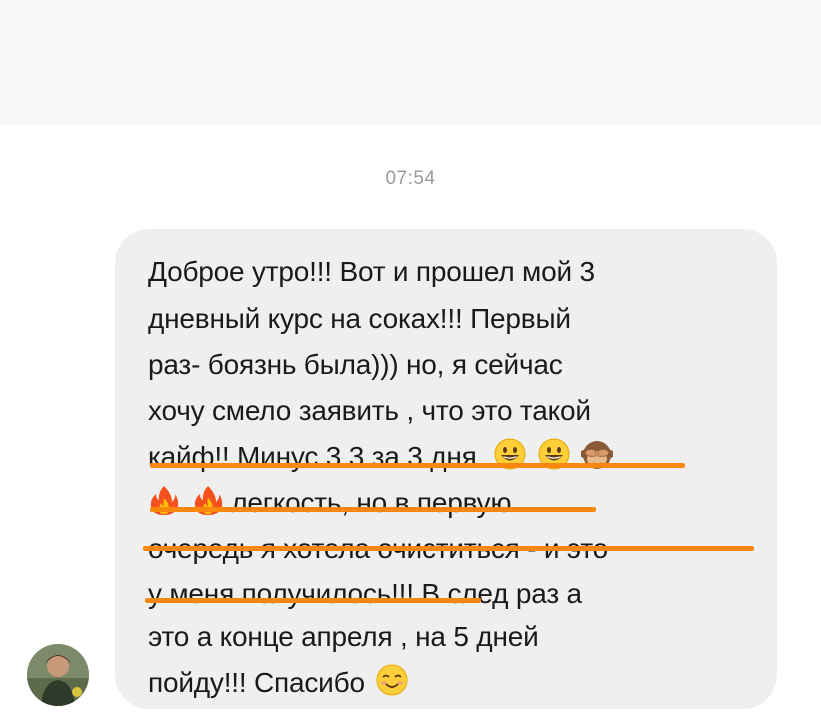 The width and height of the screenshot is (821, 727). Describe the element at coordinates (392, 680) in the screenshot. I see `smiling-face-icon` at that location.